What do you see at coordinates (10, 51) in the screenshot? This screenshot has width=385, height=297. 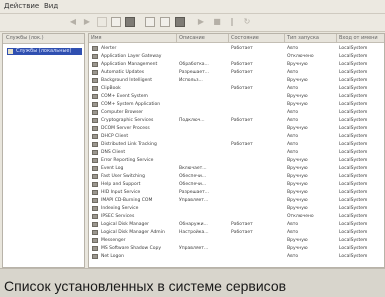 I see `services-node-icon` at bounding box center [10, 51].